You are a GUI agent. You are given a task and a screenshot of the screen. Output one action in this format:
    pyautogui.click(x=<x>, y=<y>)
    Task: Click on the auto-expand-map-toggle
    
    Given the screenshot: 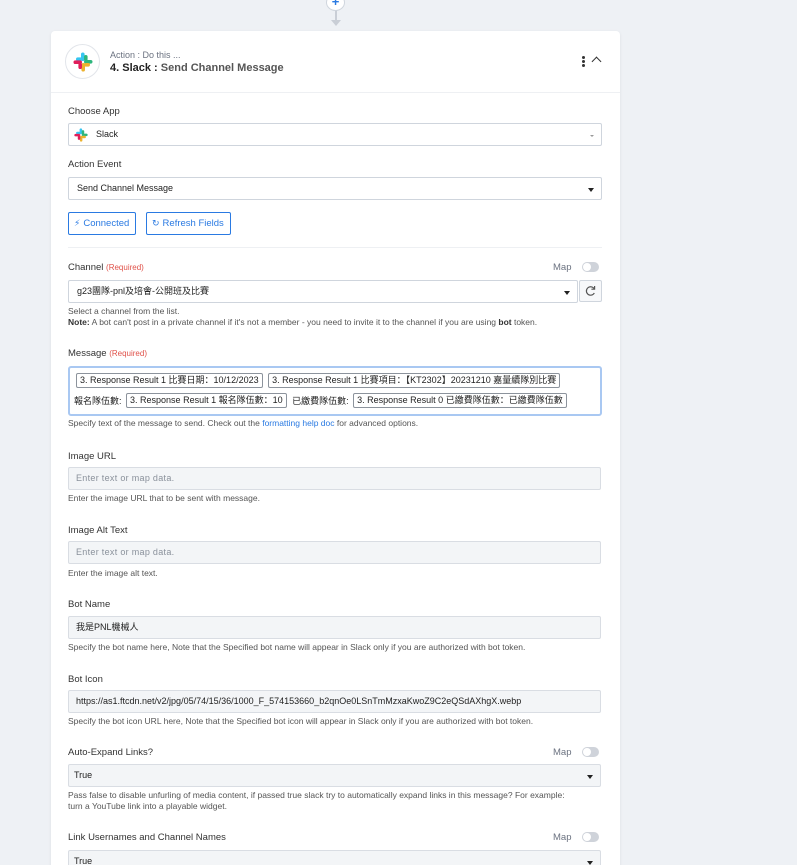 What is the action you would take?
    pyautogui.click(x=590, y=752)
    